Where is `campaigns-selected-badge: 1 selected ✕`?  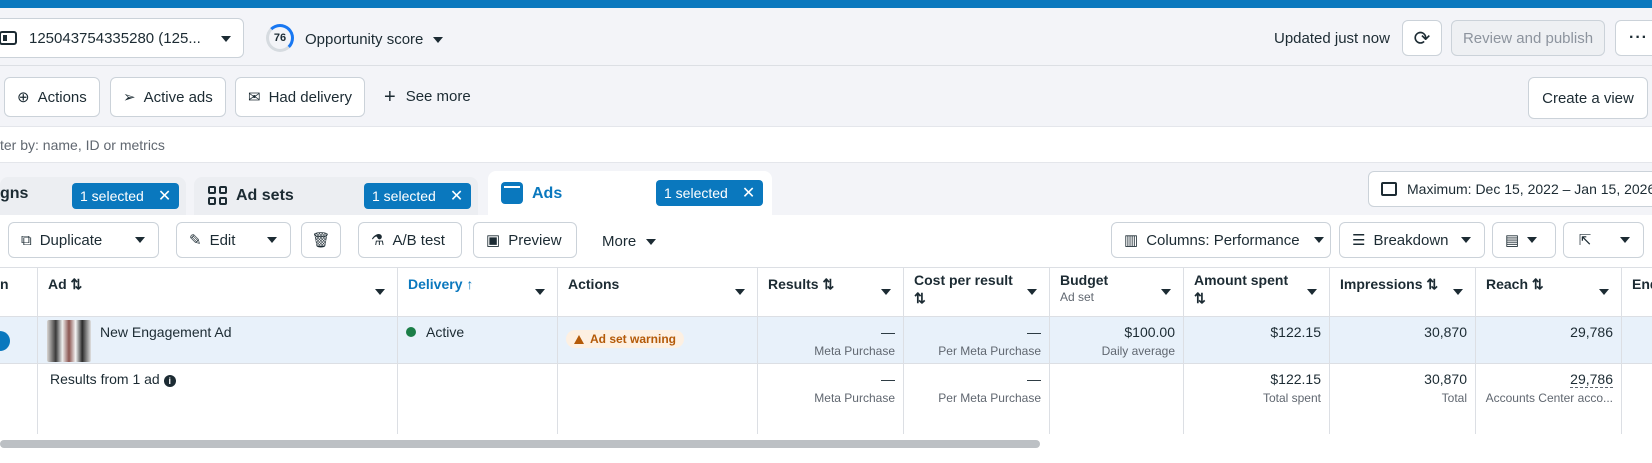 campaigns-selected-badge: 1 selected ✕ is located at coordinates (126, 196).